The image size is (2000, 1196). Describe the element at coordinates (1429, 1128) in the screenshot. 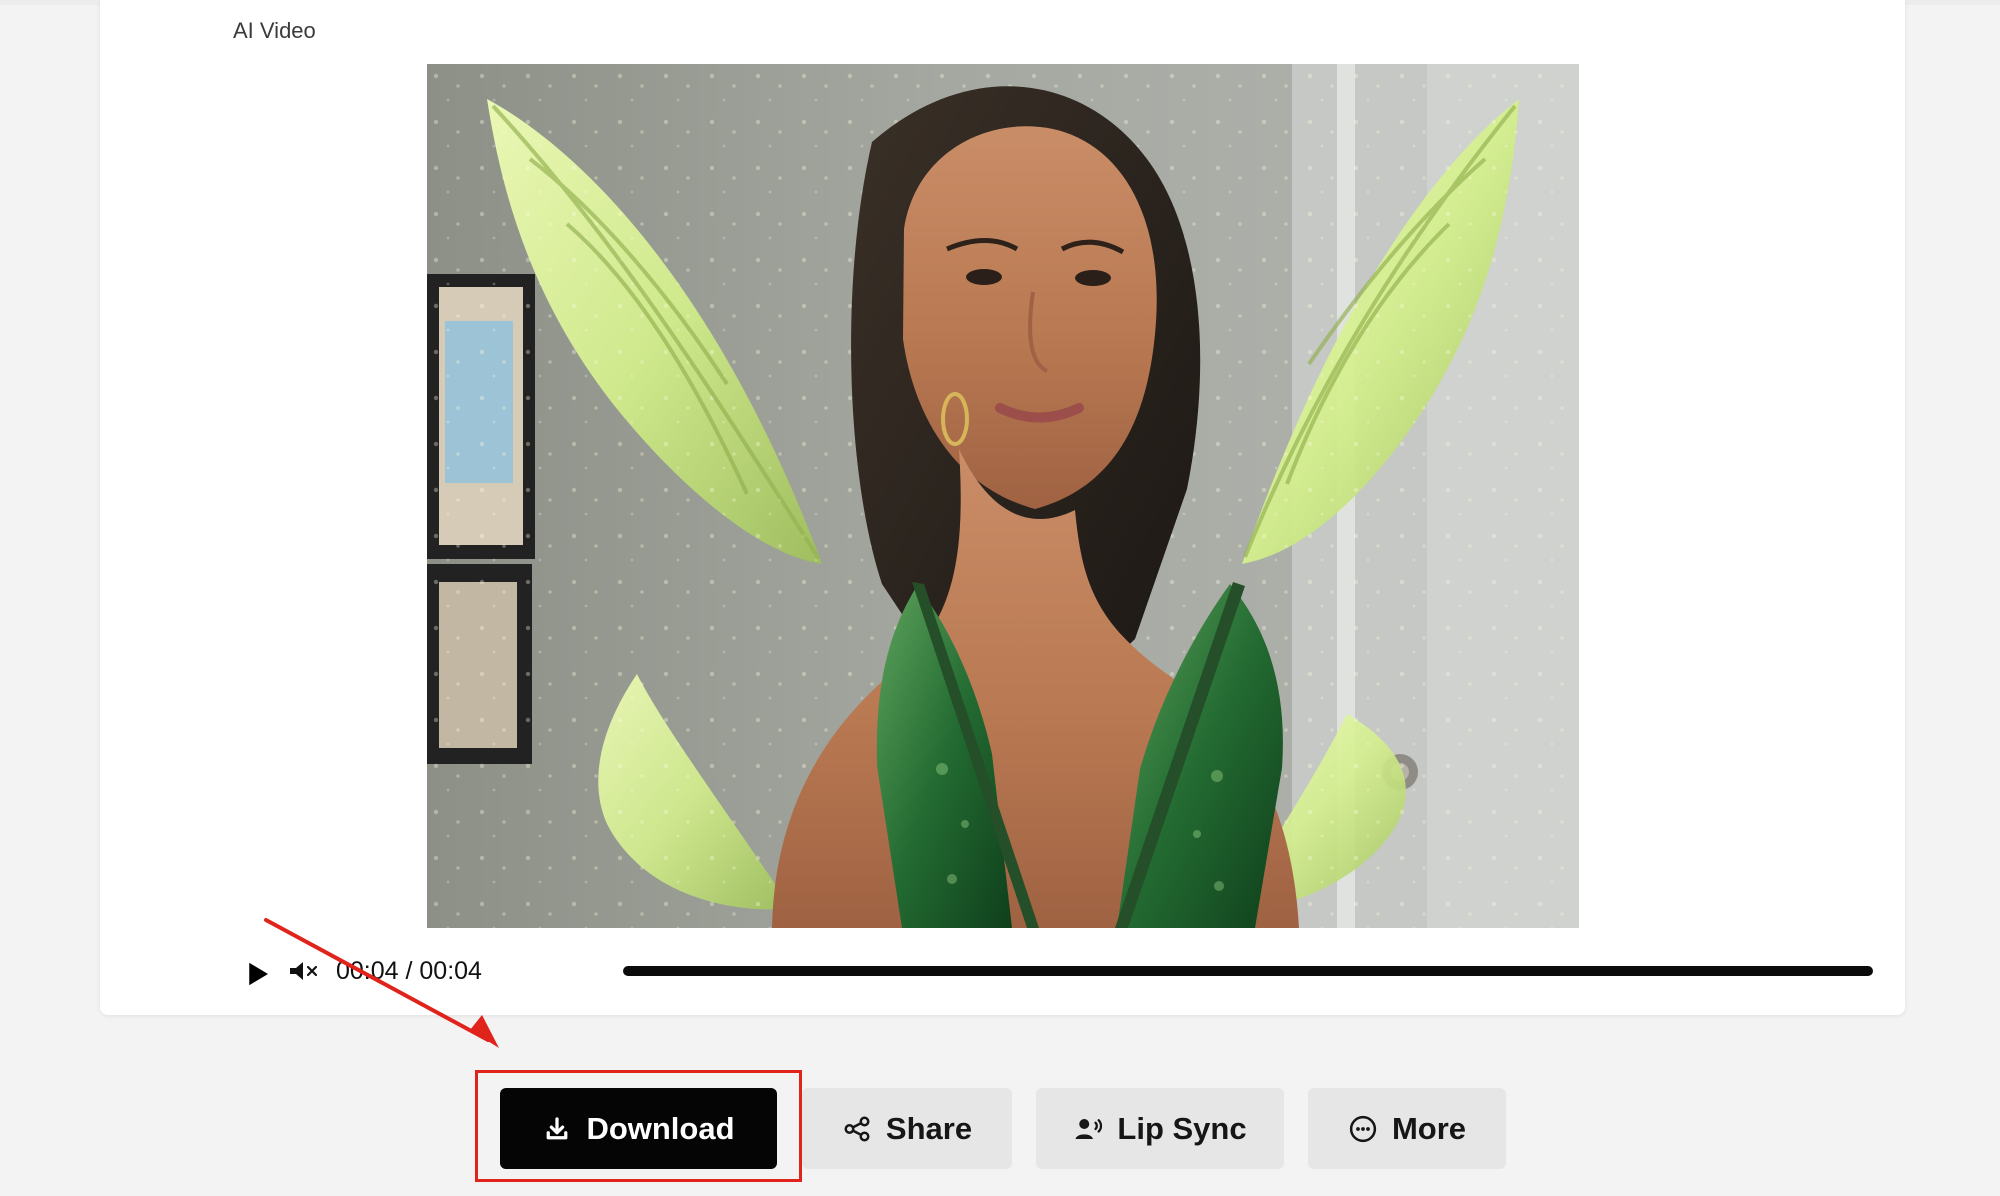

I see `more-label: More` at that location.